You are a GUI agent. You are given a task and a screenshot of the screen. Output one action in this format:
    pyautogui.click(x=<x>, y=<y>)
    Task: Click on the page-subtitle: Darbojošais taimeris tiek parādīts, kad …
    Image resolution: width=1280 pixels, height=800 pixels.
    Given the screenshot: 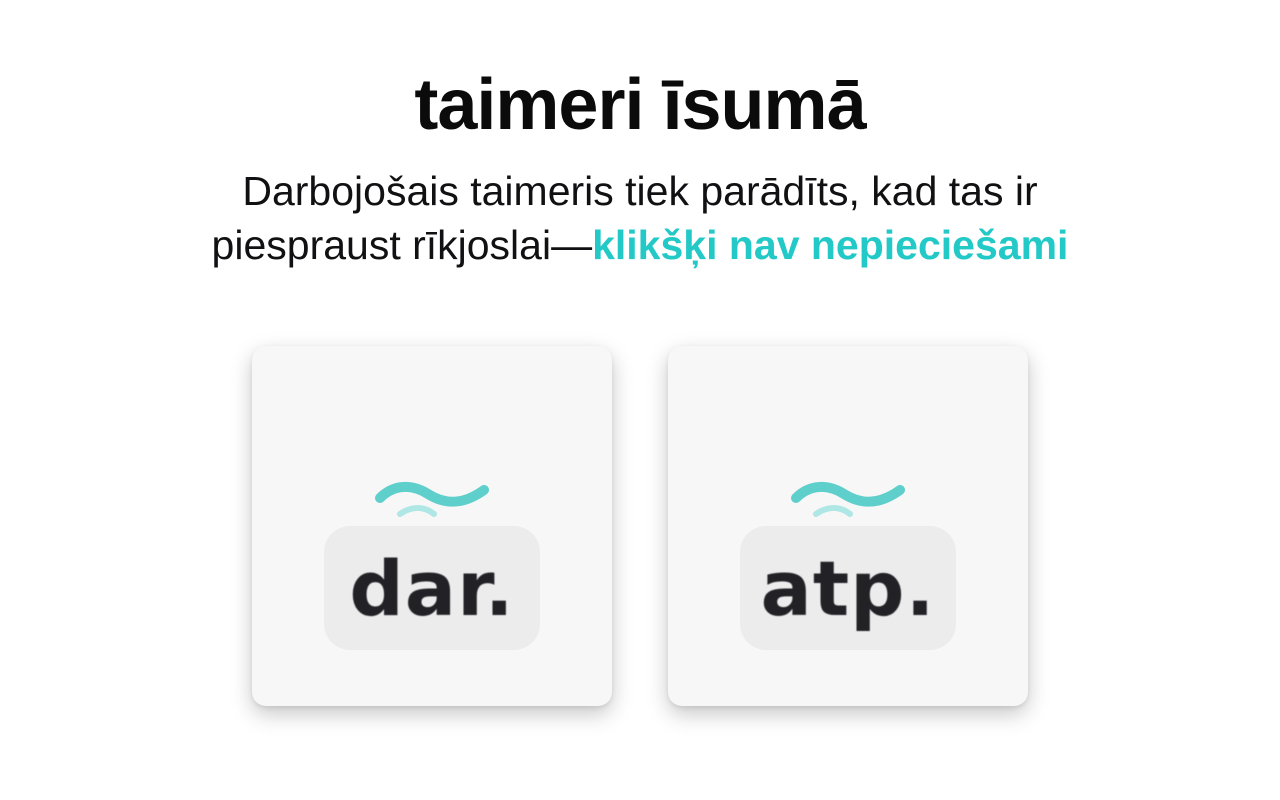 What is the action you would take?
    pyautogui.click(x=640, y=218)
    